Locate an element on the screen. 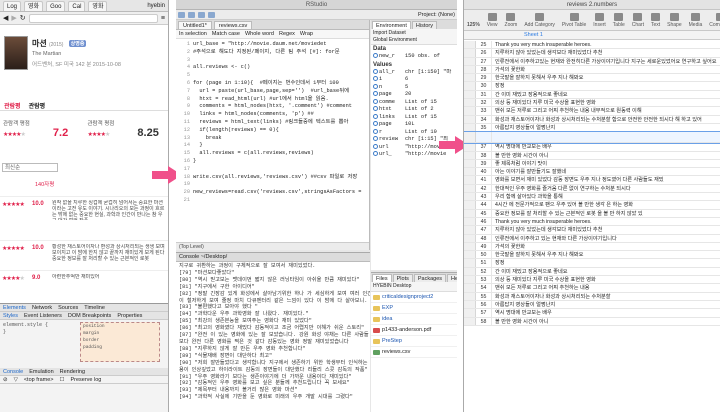 This screenshot has width=720, height=412. scope-select: Global Environment is located at coordinates (414, 40).